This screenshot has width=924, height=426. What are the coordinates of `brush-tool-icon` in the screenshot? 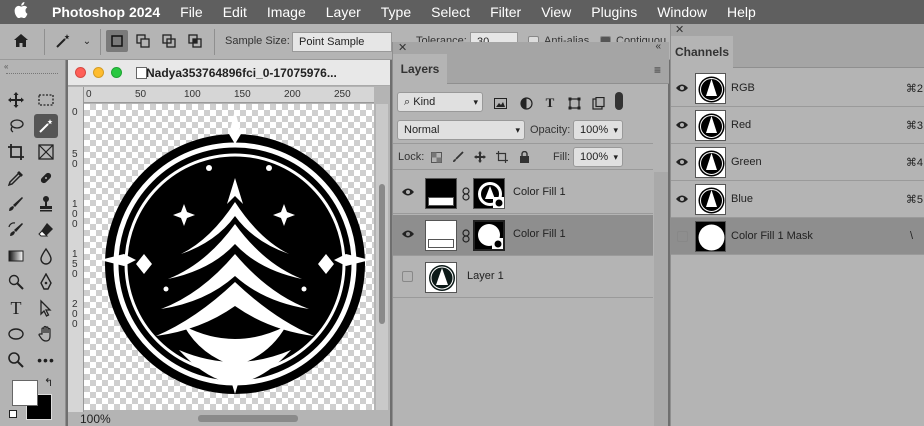 It's located at (16, 204).